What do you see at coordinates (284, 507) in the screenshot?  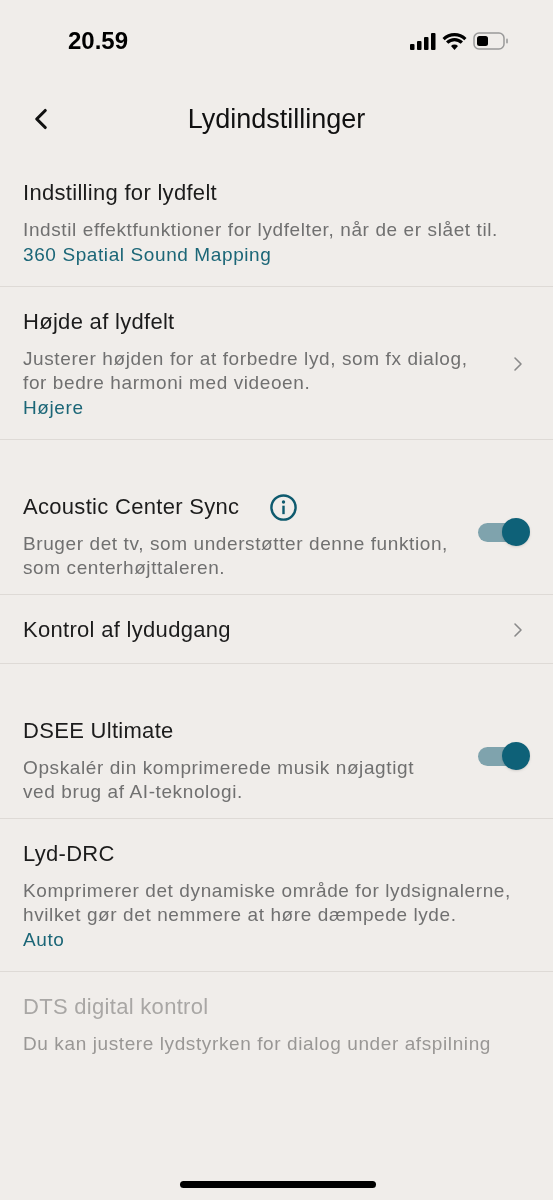 I see `info-icon` at bounding box center [284, 507].